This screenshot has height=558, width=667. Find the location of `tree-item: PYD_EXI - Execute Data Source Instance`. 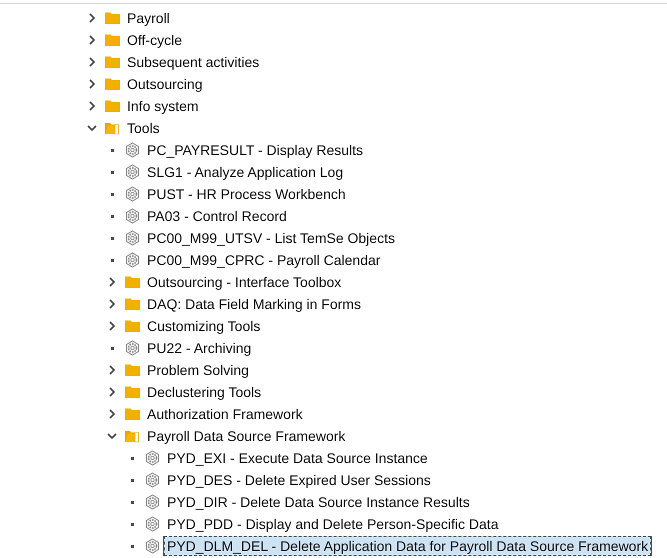

tree-item: PYD_EXI - Execute Data Source Instance is located at coordinates (297, 458).